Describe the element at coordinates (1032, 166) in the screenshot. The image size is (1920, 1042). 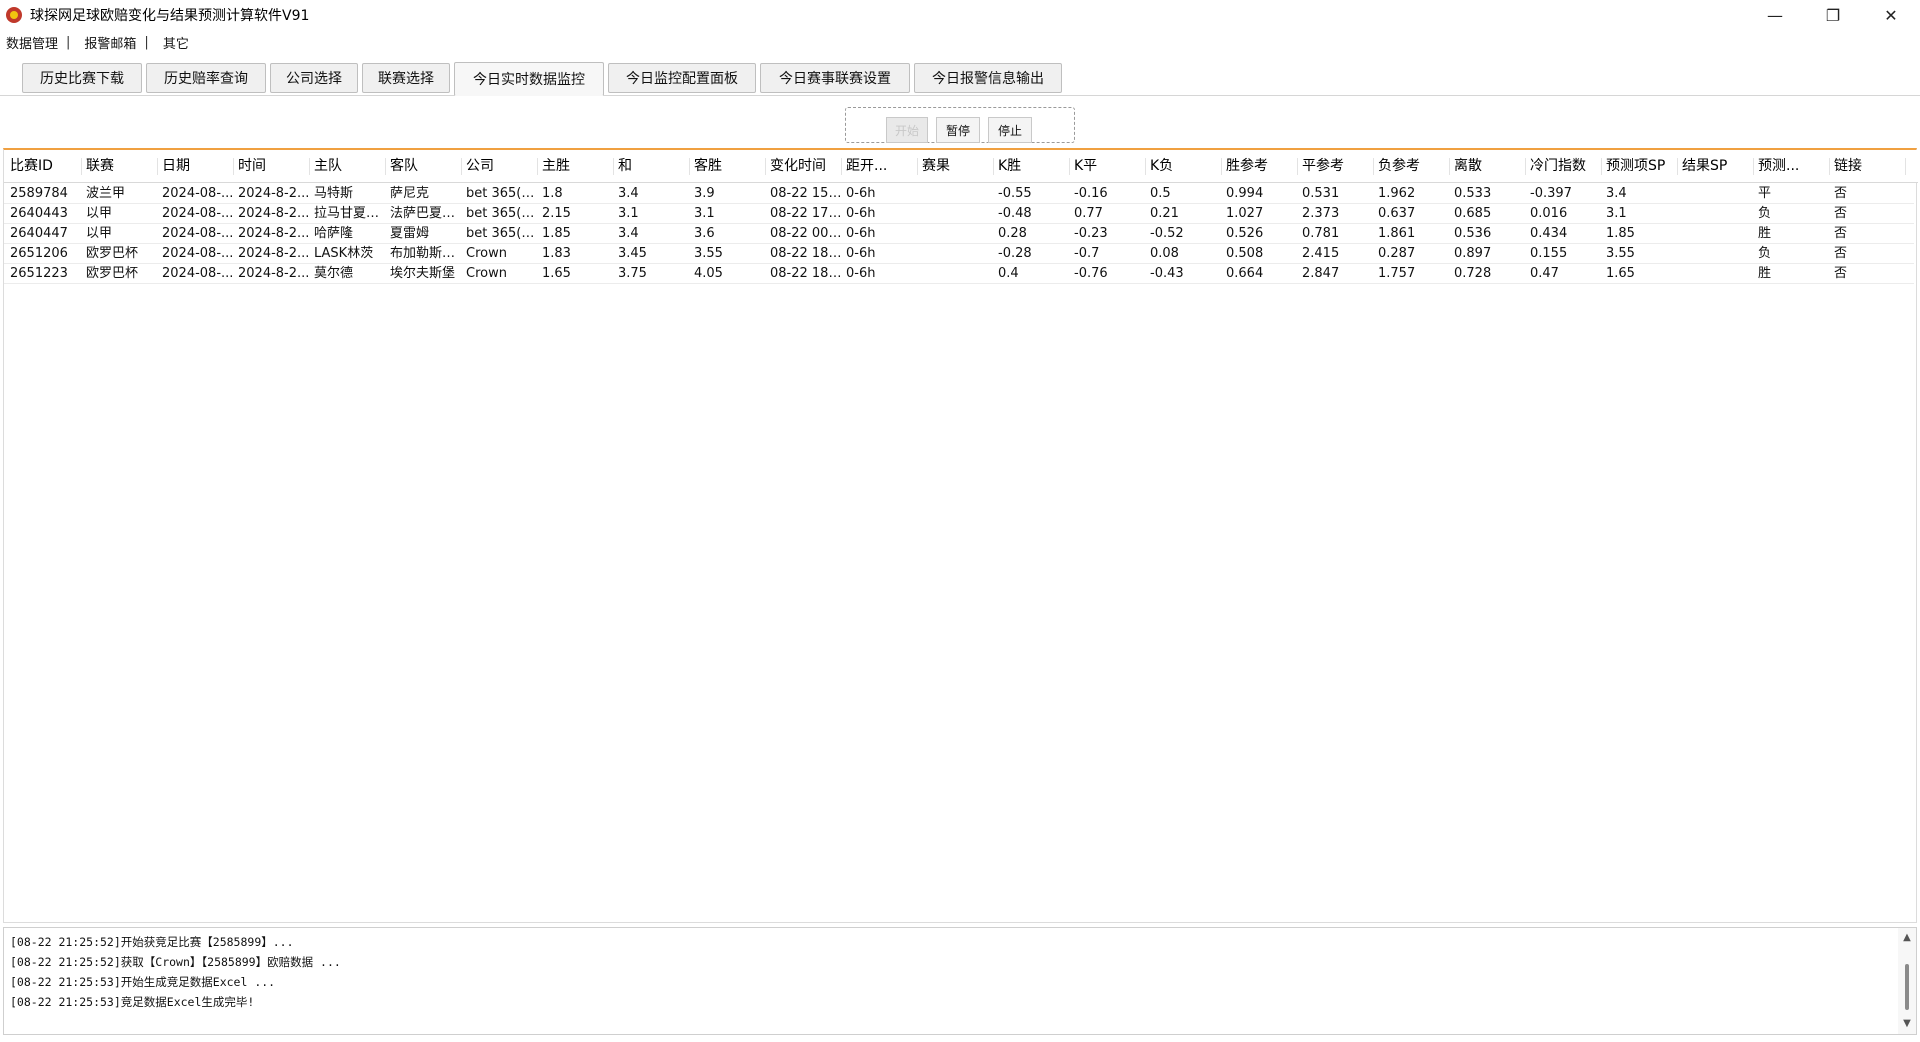
I see `column-header: K胜` at that location.